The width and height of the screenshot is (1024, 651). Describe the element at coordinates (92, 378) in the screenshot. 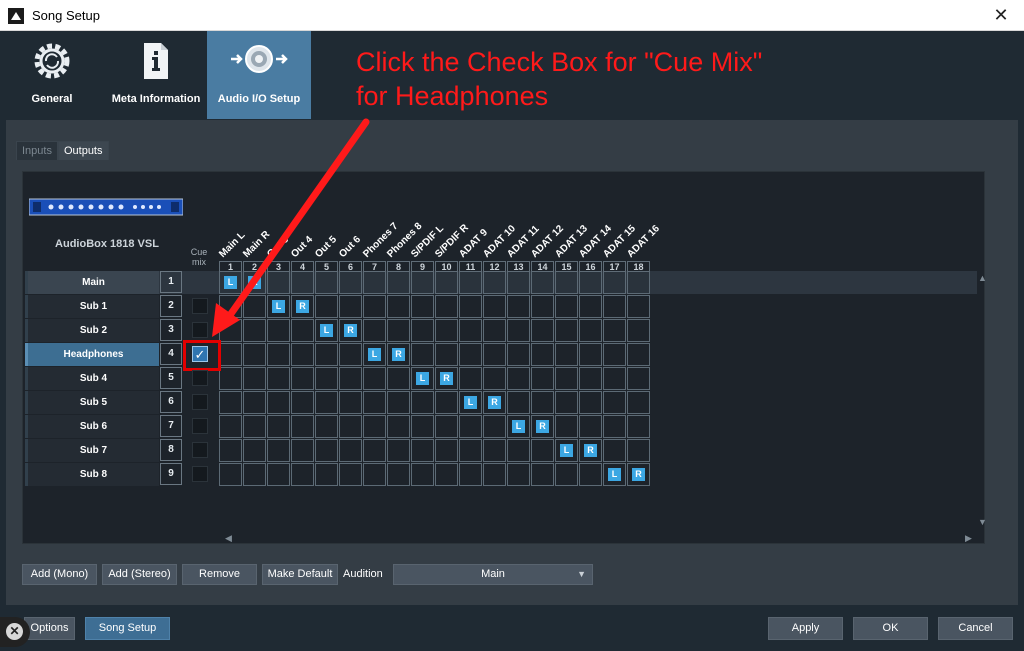

I see `output-row-label: Sub 4` at that location.